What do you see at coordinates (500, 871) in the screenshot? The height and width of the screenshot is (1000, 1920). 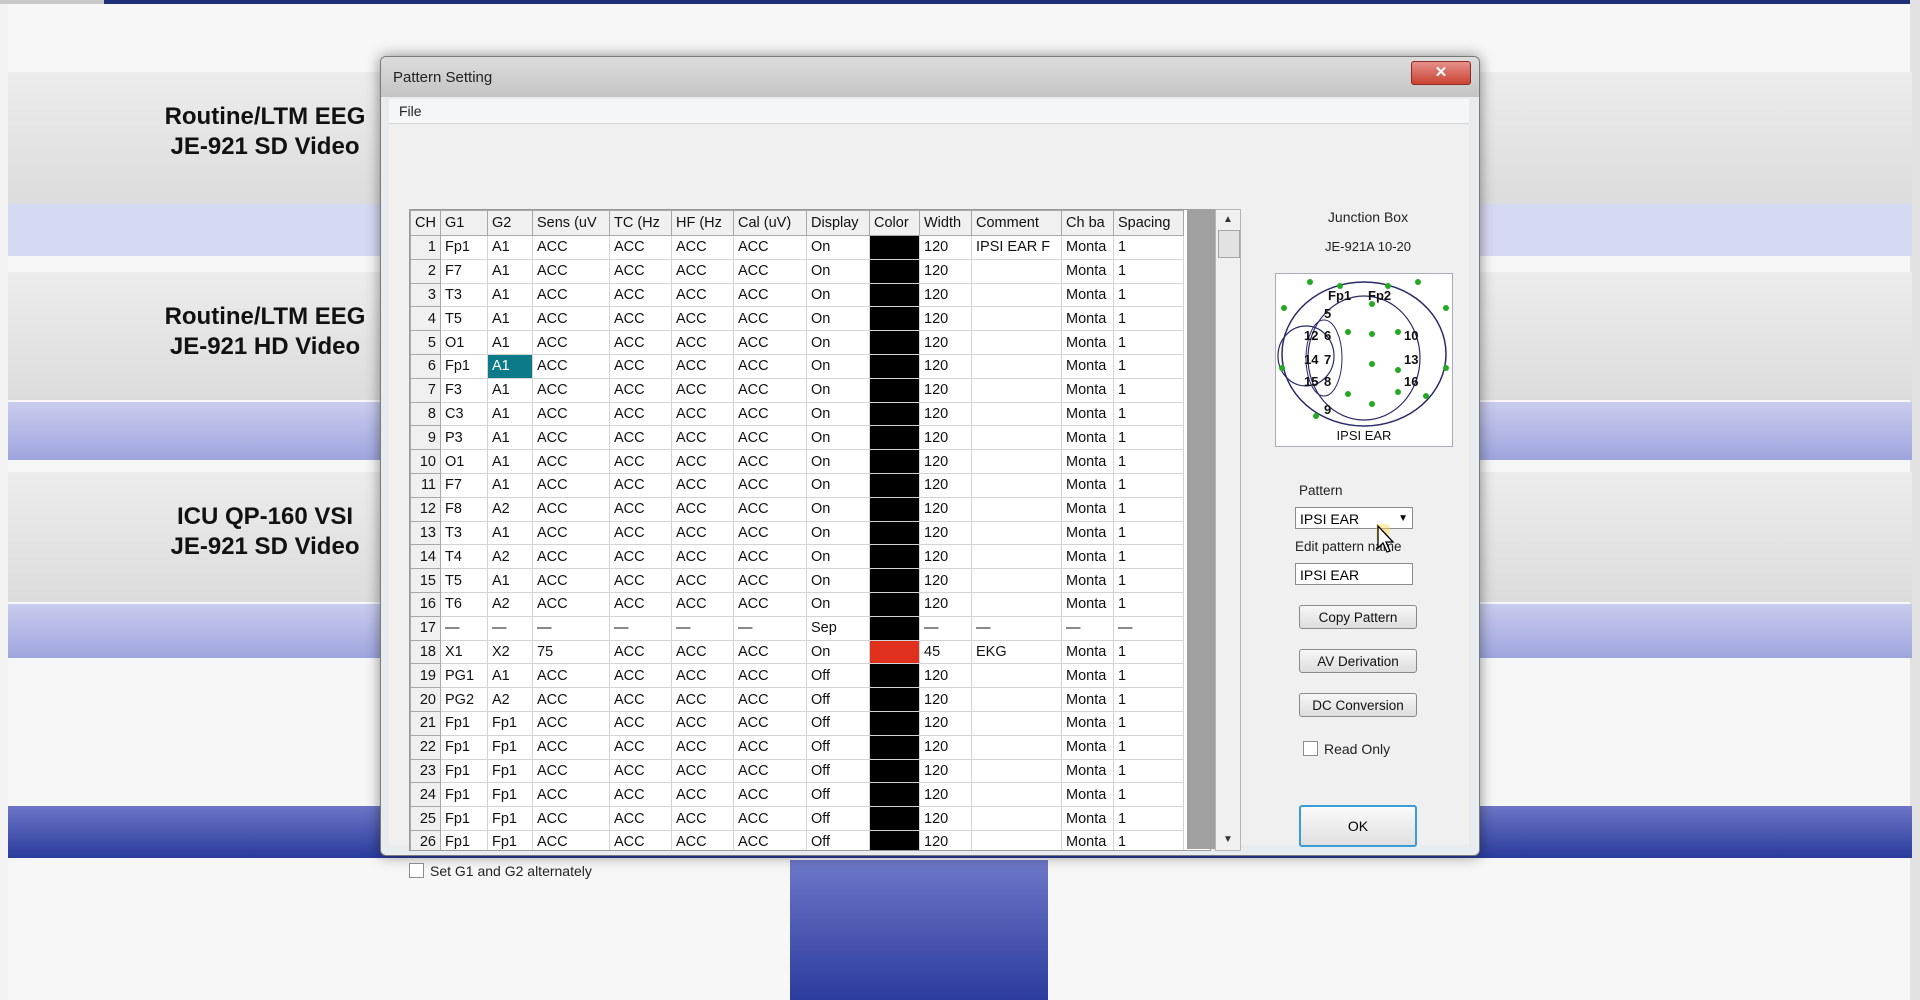 I see `alternate-checkbox: Set G1 and G2 alternately` at bounding box center [500, 871].